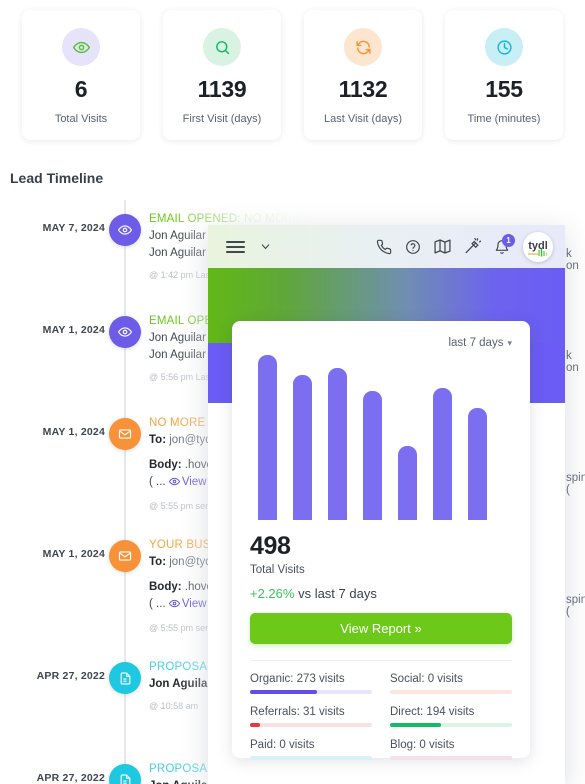 The height and width of the screenshot is (784, 585). What do you see at coordinates (125, 492) in the screenshot?
I see `timeline-axis` at bounding box center [125, 492].